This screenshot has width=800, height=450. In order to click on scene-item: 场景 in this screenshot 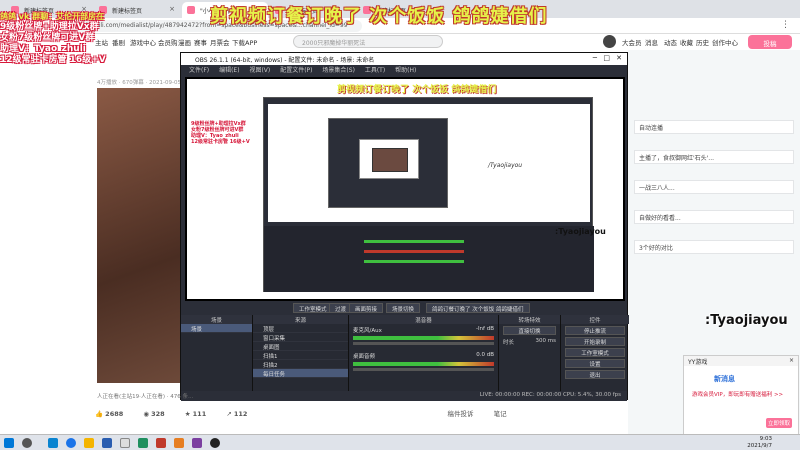, I will do `click(216, 328)`.